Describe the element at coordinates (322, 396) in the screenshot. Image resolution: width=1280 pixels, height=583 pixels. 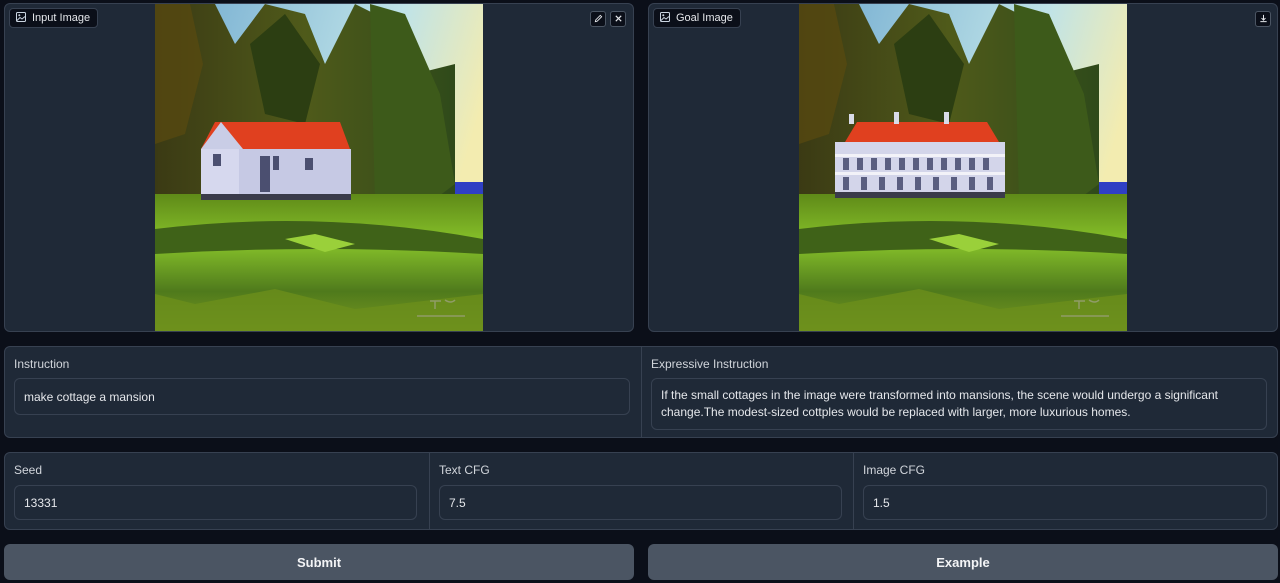
I see `instruction-input: make cottage a mansion` at that location.